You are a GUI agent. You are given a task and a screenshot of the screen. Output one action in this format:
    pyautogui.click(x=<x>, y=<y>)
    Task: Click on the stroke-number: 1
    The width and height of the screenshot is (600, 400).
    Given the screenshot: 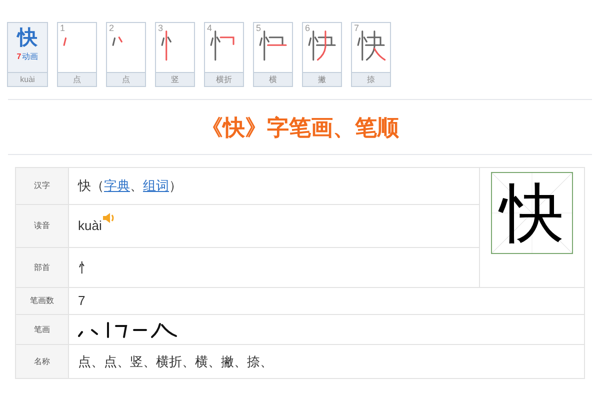 What is the action you would take?
    pyautogui.click(x=63, y=28)
    